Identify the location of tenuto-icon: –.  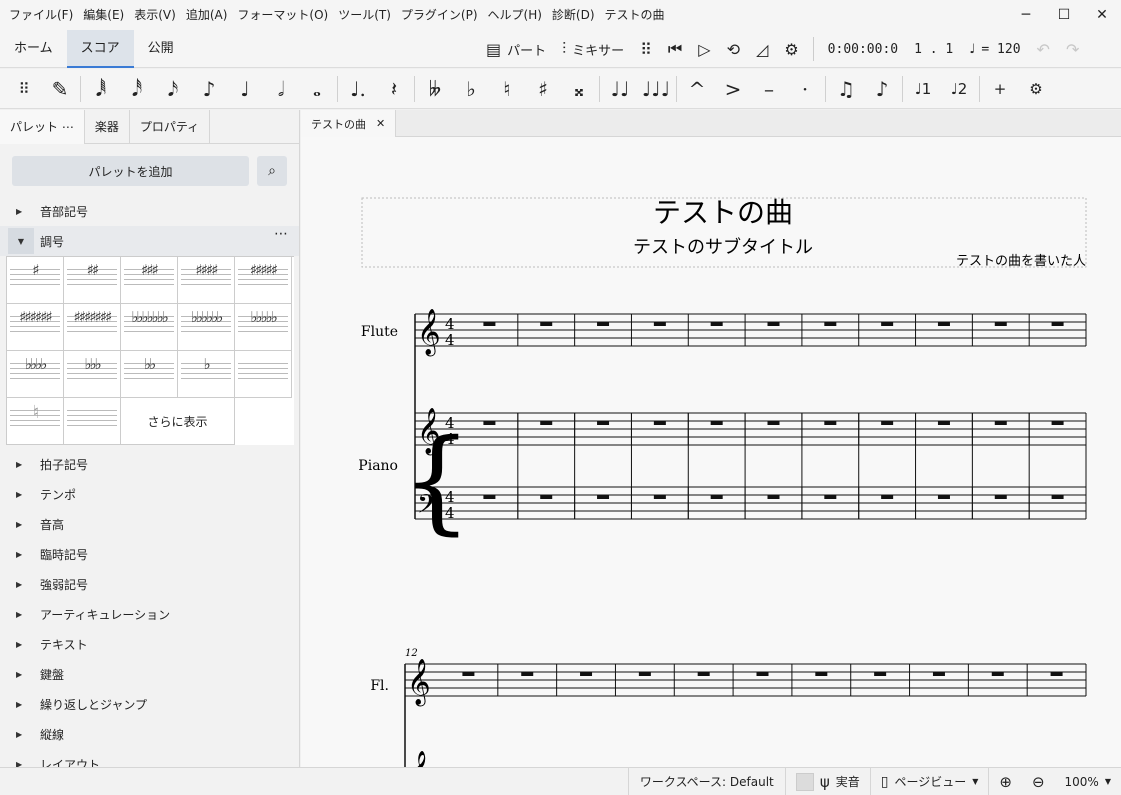
(769, 89).